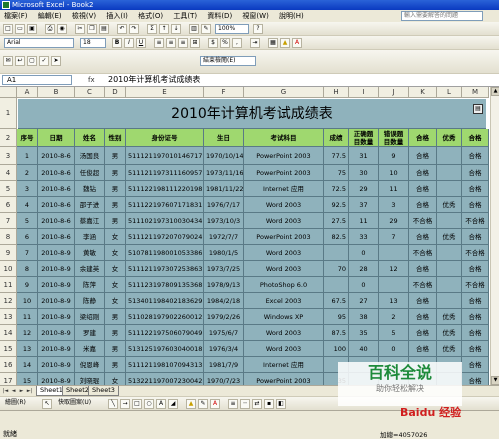 The width and height of the screenshot is (499, 439). I want to click on draw-menu: 繪圖(R), so click(21, 404).